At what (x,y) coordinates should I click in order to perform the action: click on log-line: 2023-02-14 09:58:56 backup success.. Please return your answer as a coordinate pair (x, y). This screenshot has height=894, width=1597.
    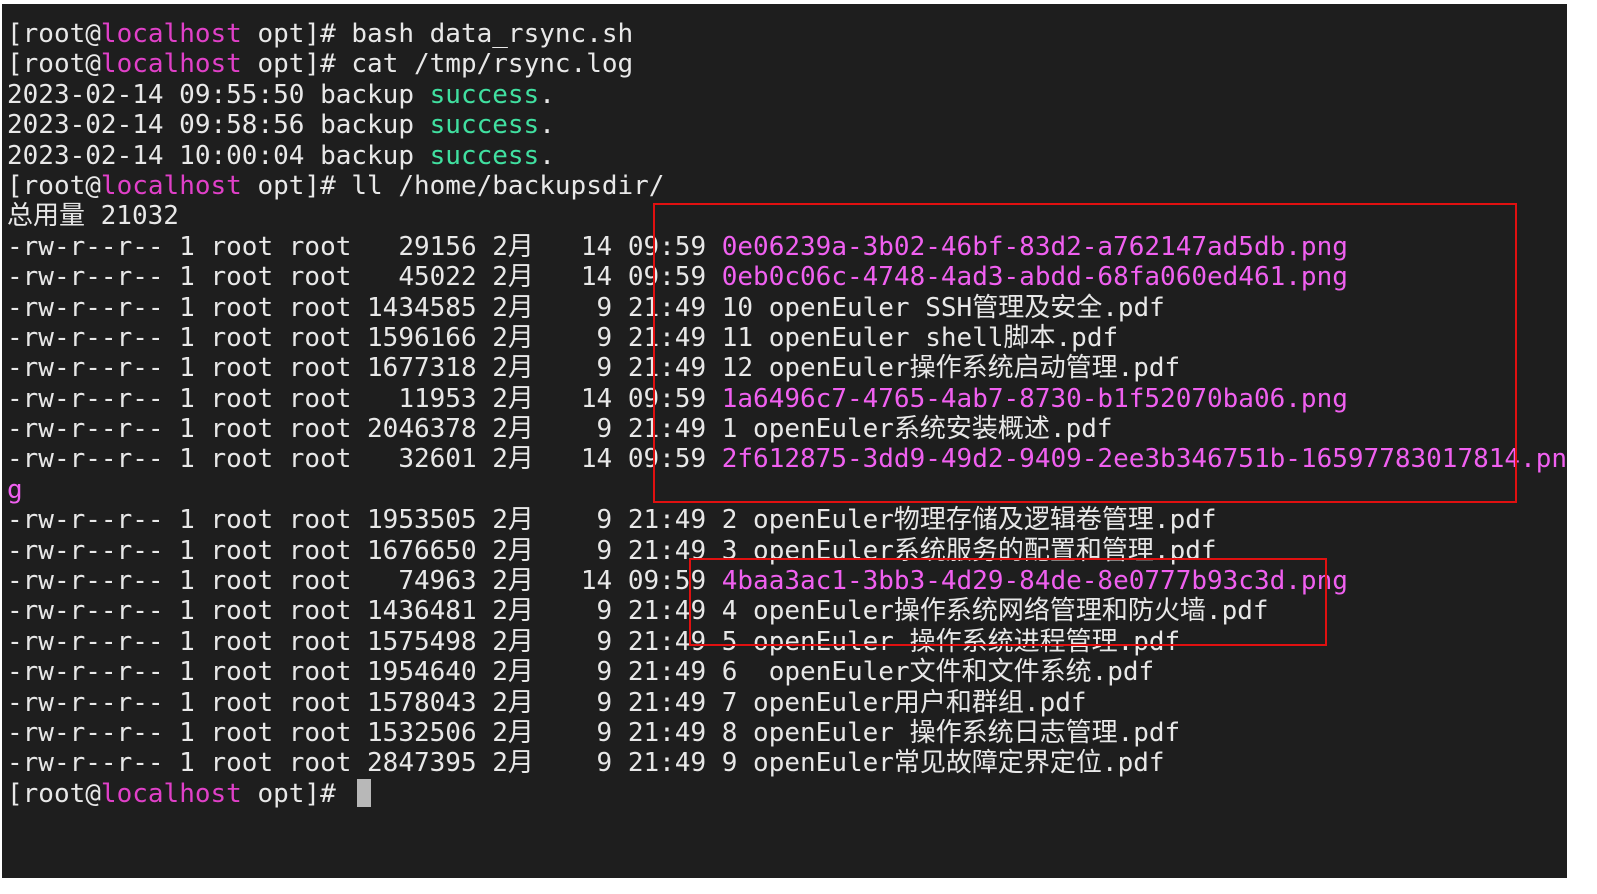
    Looking at the image, I should click on (787, 125).